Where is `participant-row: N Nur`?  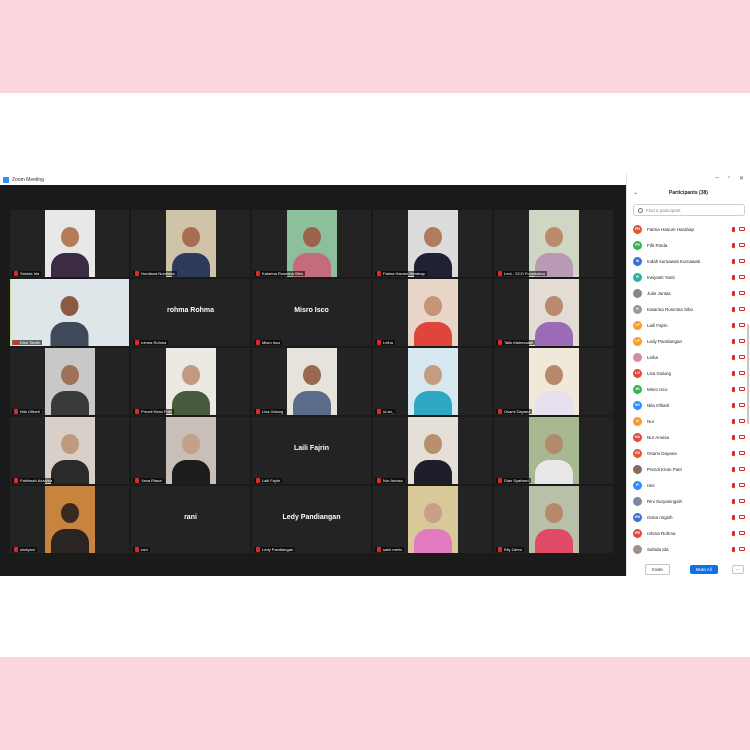
participant-row: N Nur is located at coordinates (689, 421).